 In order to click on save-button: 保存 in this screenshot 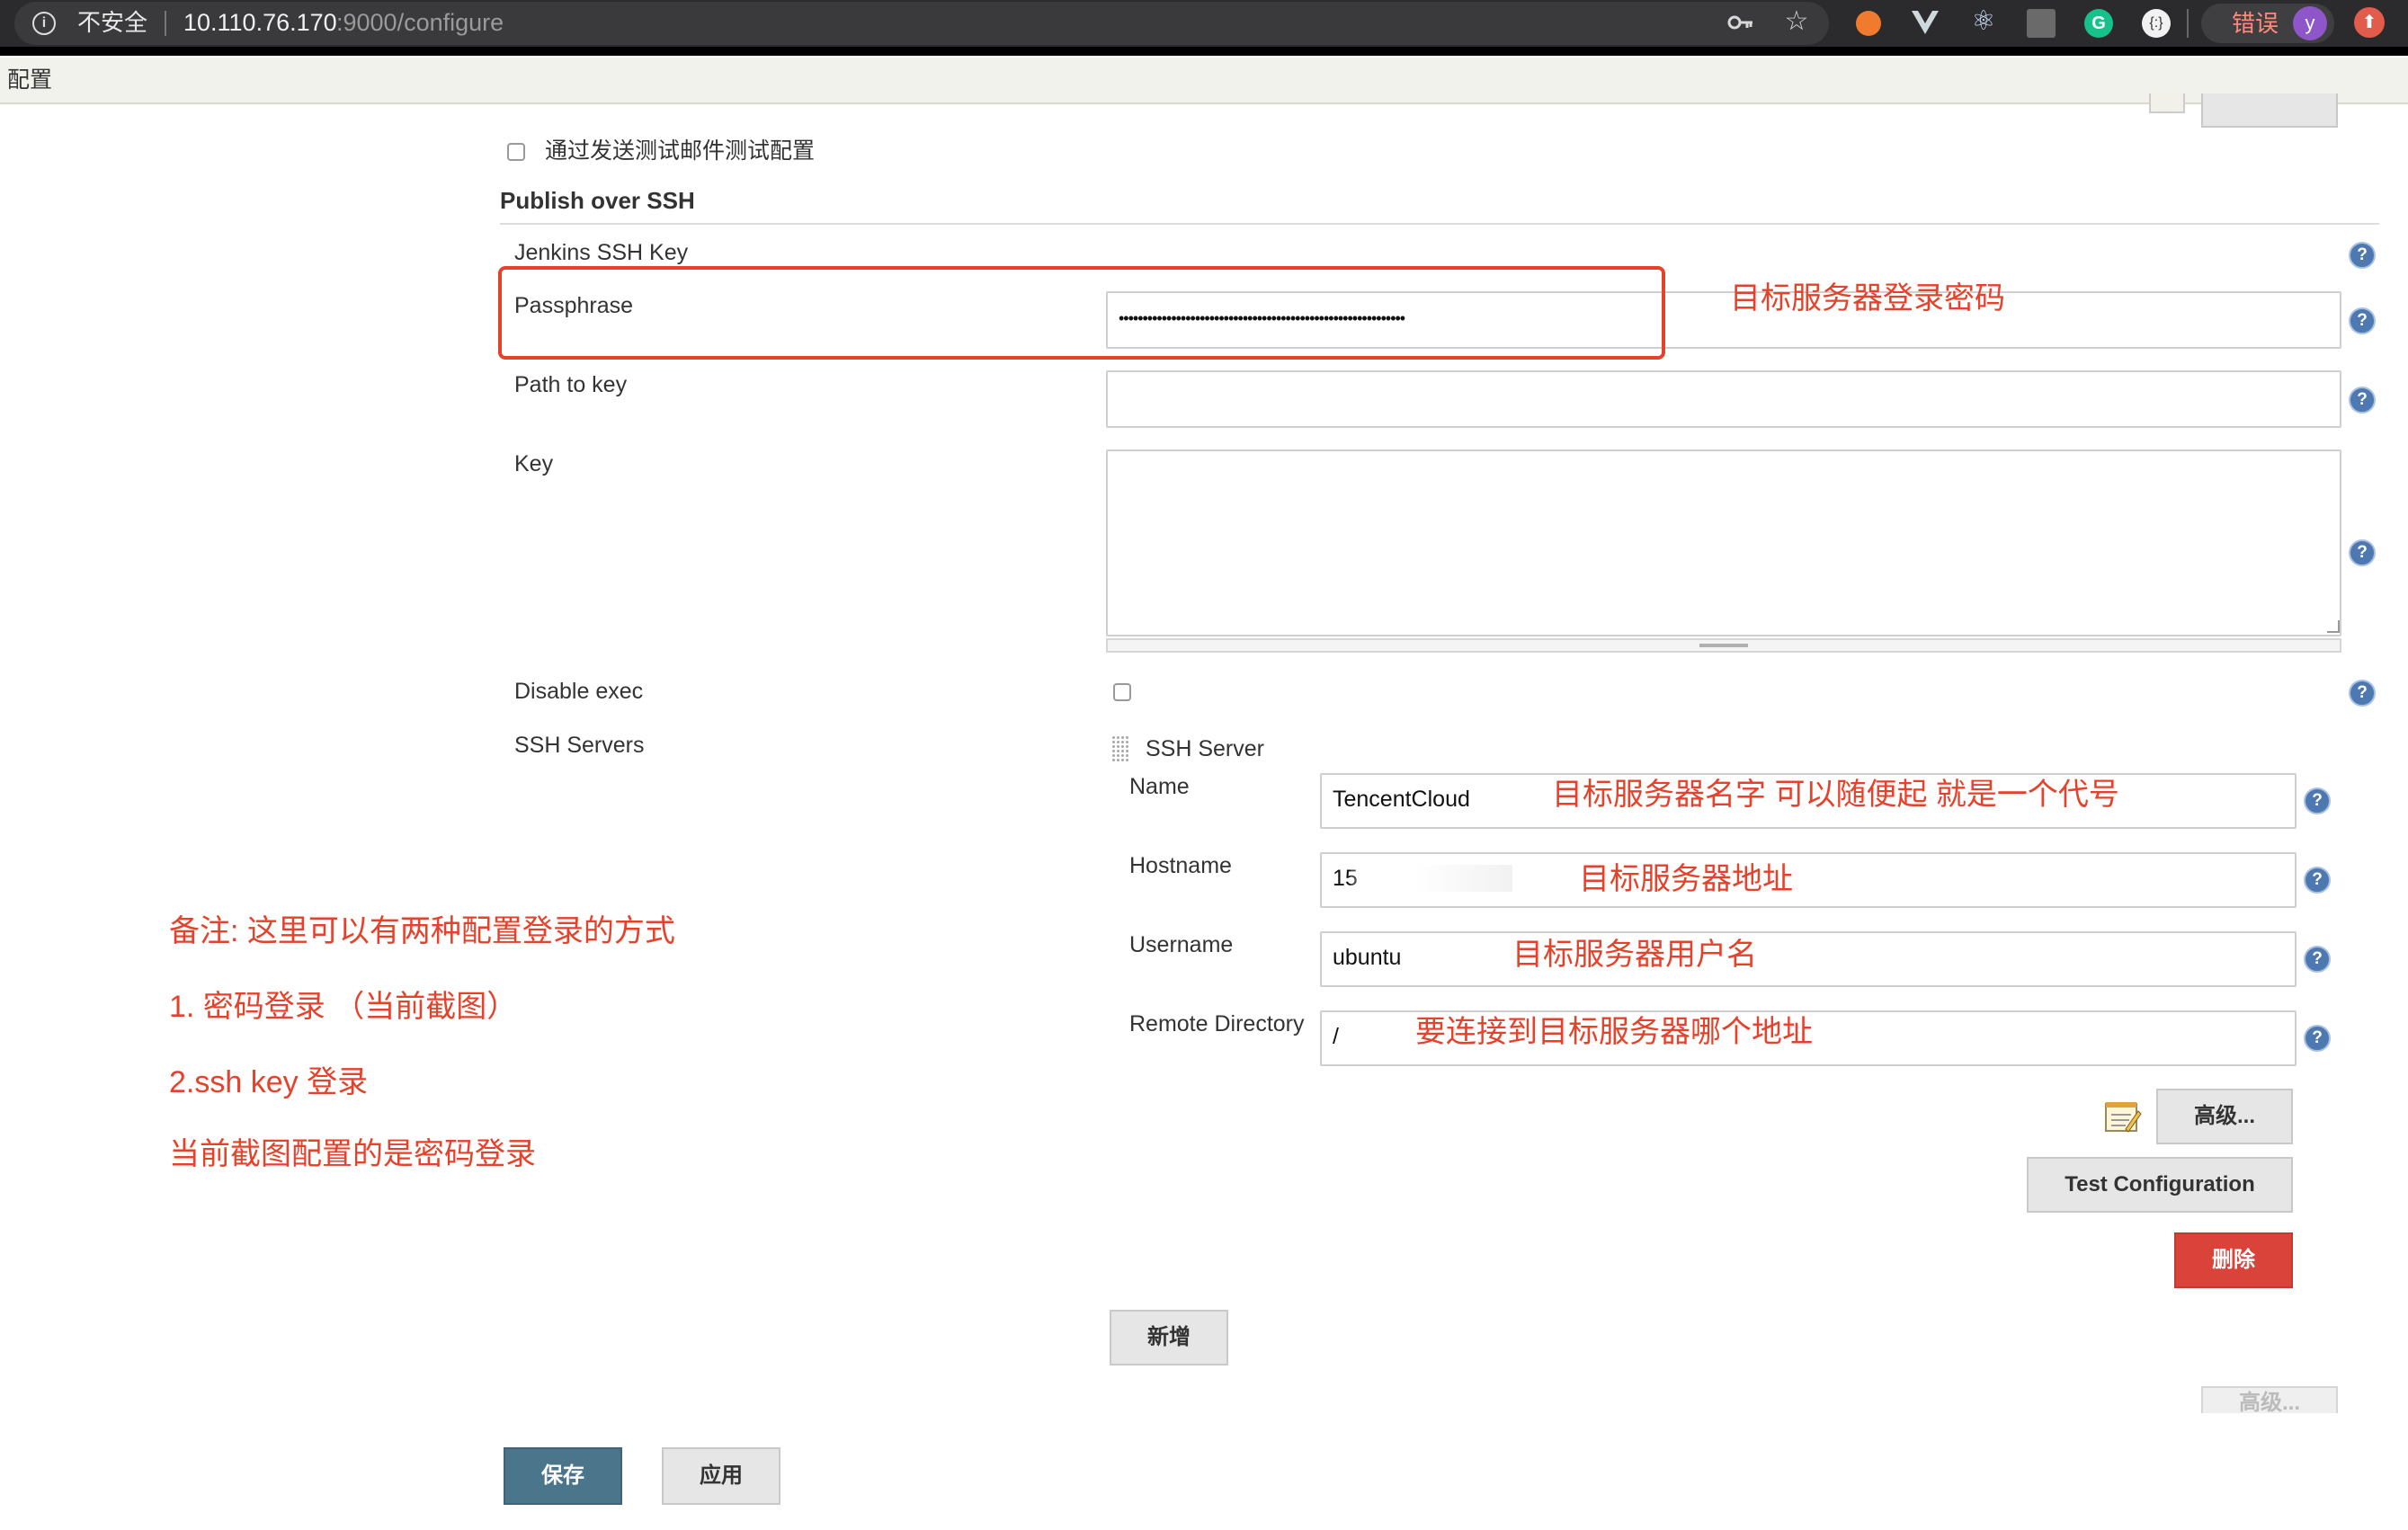, I will do `click(563, 1476)`.